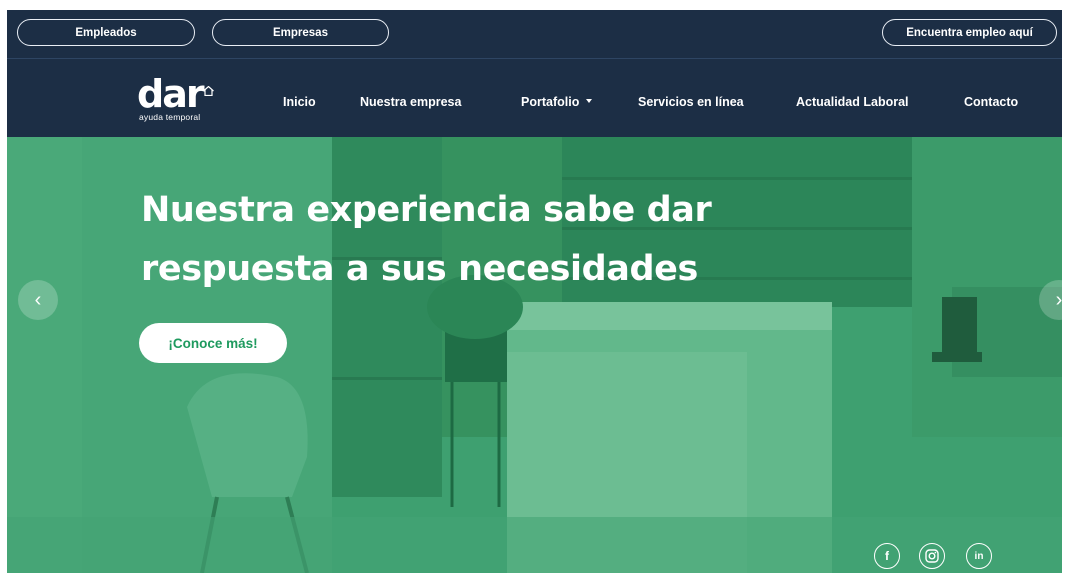 This screenshot has width=1068, height=573. I want to click on empleados-button: Empleados, so click(106, 32).